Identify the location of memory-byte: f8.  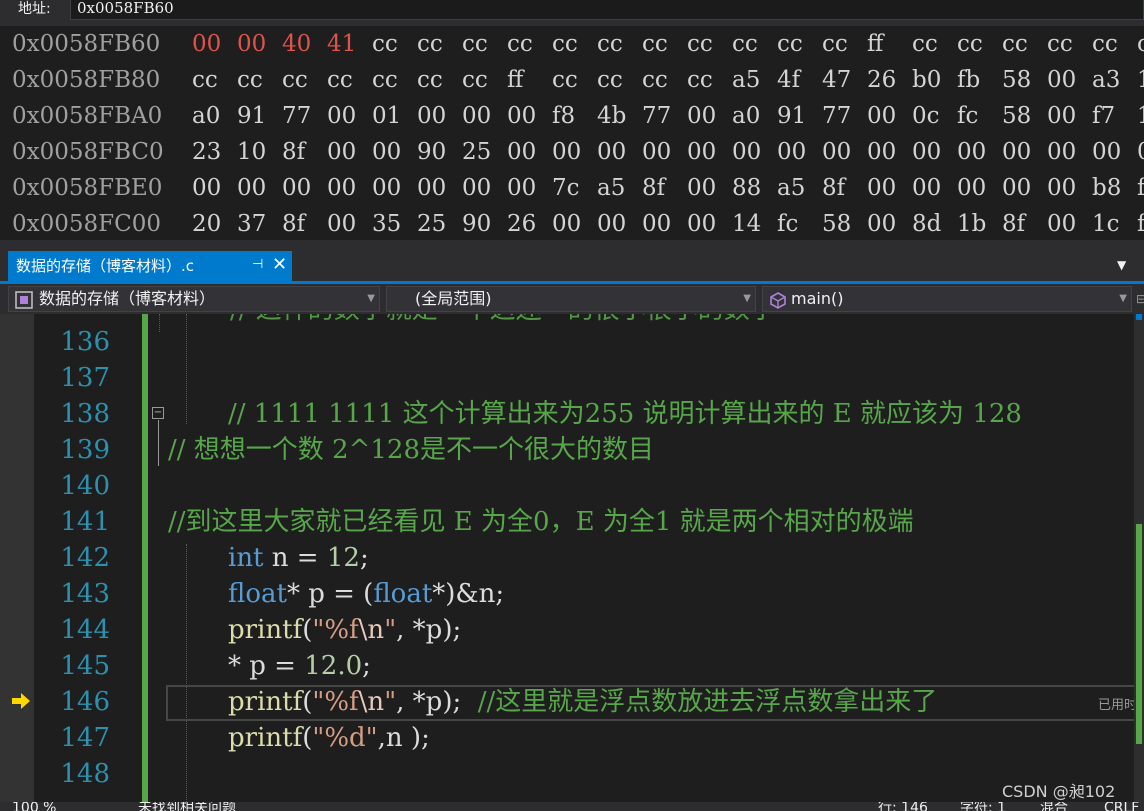
(563, 116).